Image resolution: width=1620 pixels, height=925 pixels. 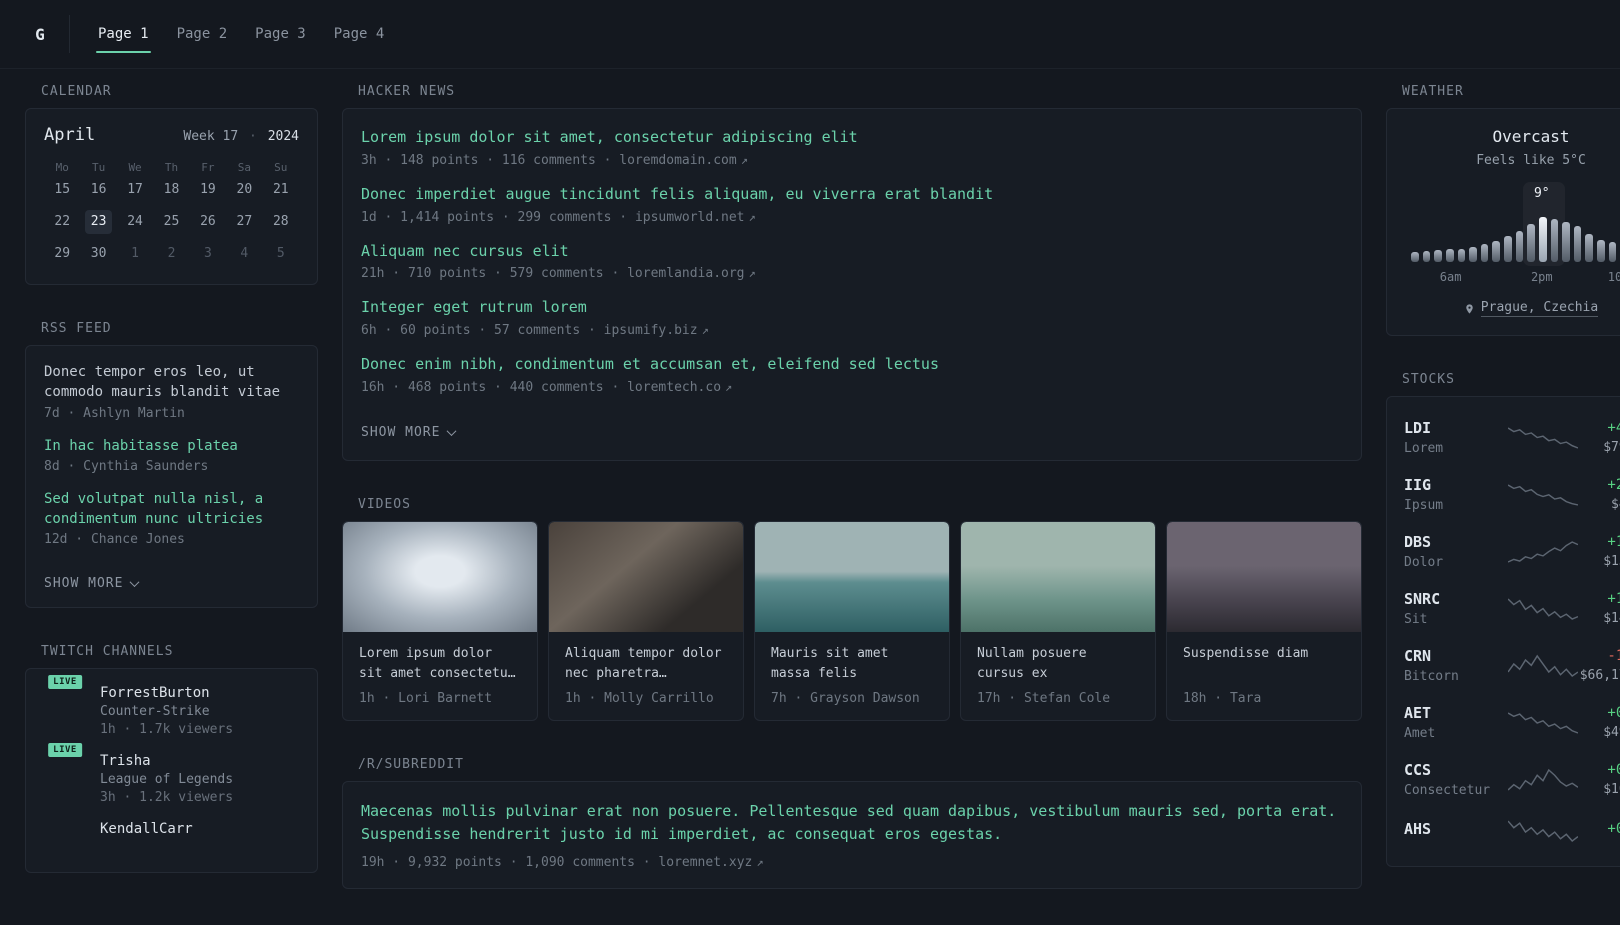 What do you see at coordinates (710, 862) in the screenshot?
I see `subreddit-source-link: loremnet.xyz ↗` at bounding box center [710, 862].